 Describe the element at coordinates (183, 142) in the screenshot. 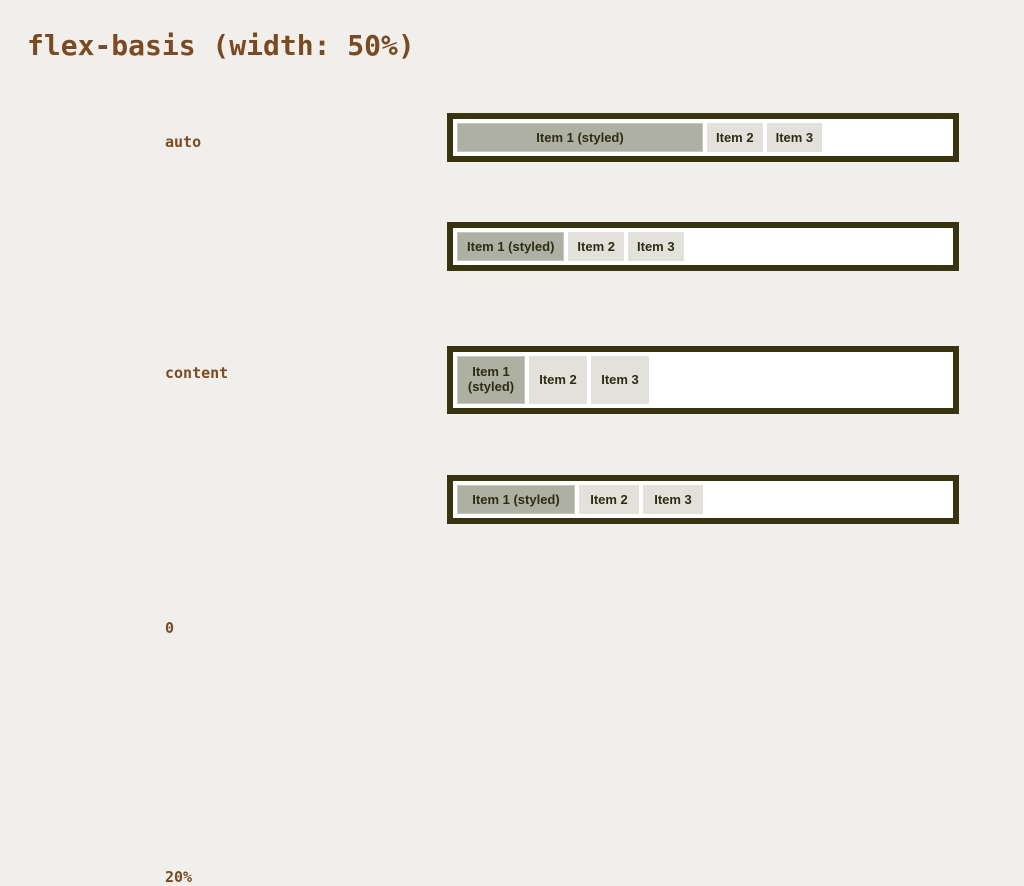

I see `row-label-auto: auto` at that location.